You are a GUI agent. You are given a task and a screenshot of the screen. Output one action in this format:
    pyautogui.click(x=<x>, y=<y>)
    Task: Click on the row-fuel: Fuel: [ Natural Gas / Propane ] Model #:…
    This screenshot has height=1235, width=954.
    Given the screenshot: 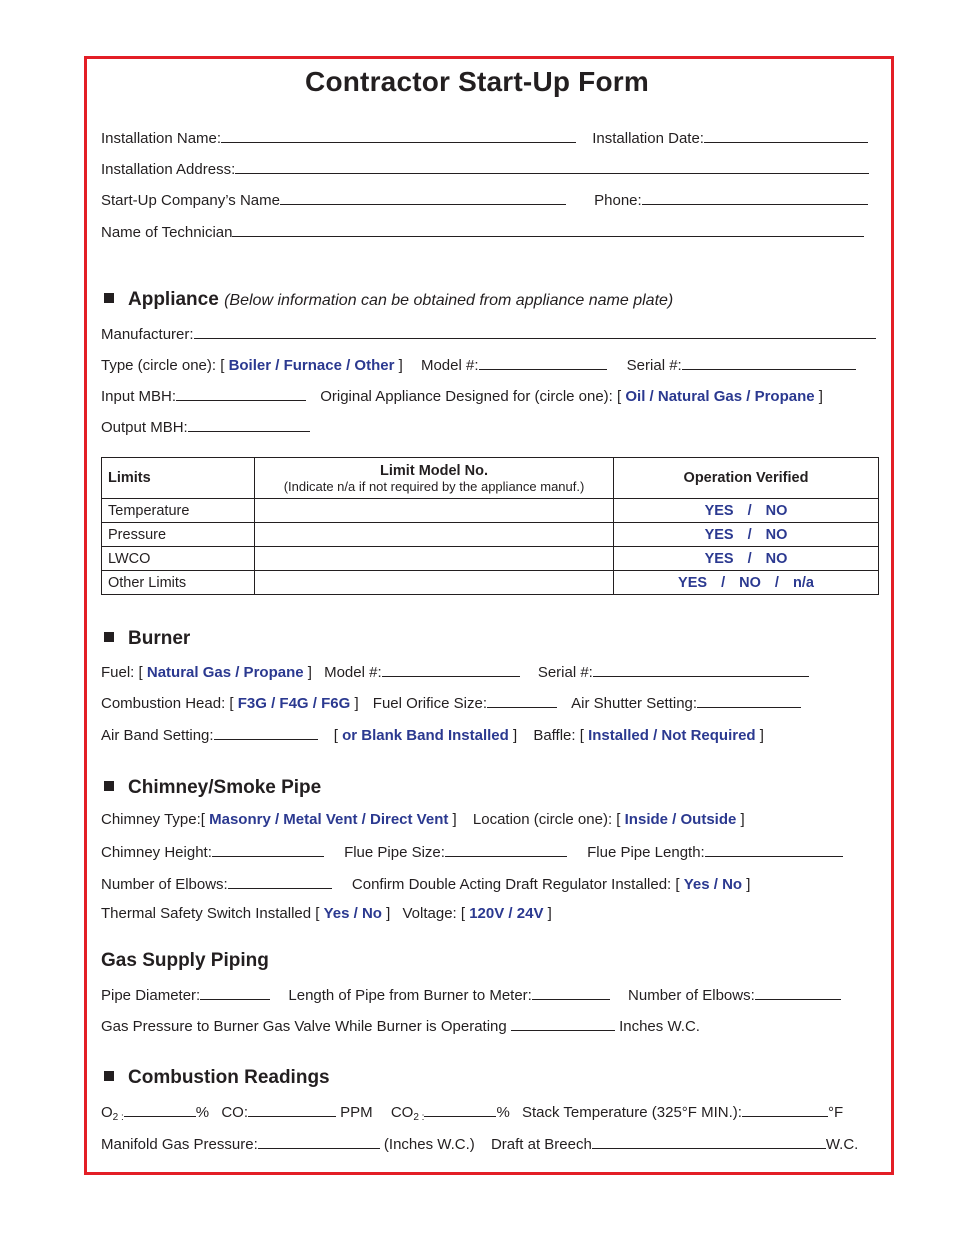 What is the action you would take?
    pyautogui.click(x=455, y=672)
    